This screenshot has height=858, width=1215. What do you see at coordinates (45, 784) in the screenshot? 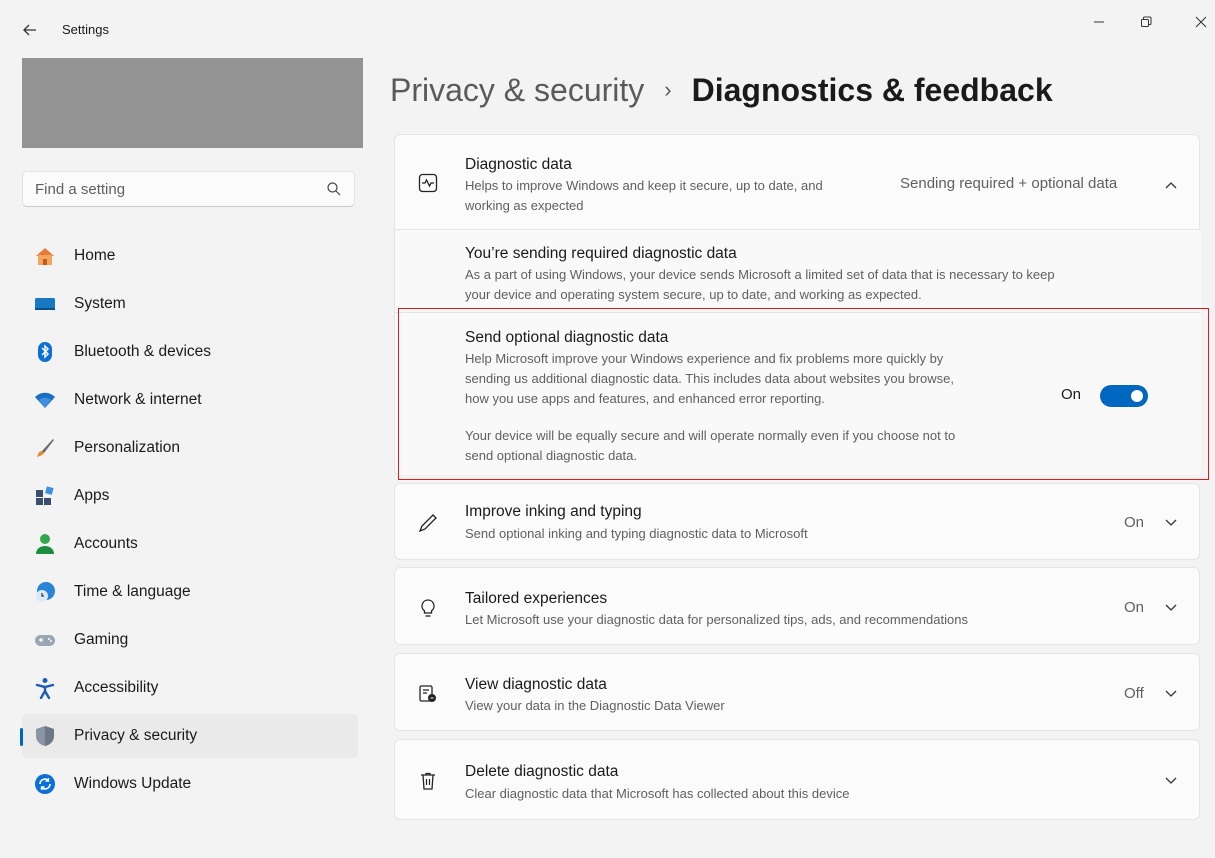
I see `update-icon` at bounding box center [45, 784].